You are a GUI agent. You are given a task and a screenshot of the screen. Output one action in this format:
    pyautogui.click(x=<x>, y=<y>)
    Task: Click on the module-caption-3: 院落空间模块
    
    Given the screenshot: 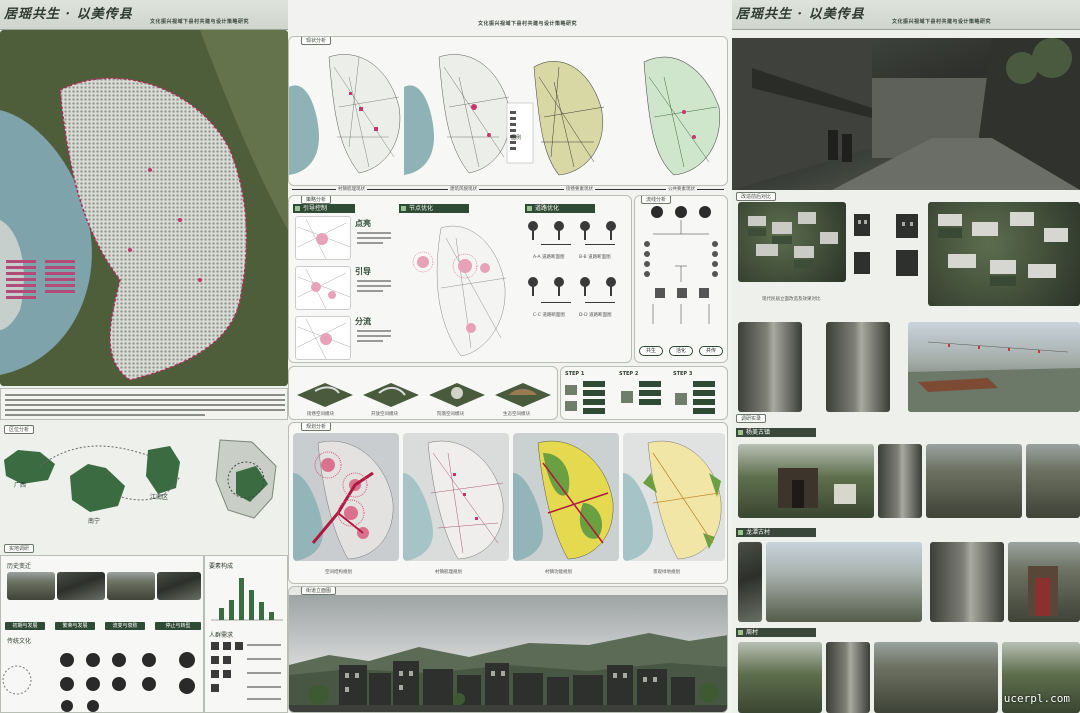 What is the action you would take?
    pyautogui.click(x=450, y=414)
    